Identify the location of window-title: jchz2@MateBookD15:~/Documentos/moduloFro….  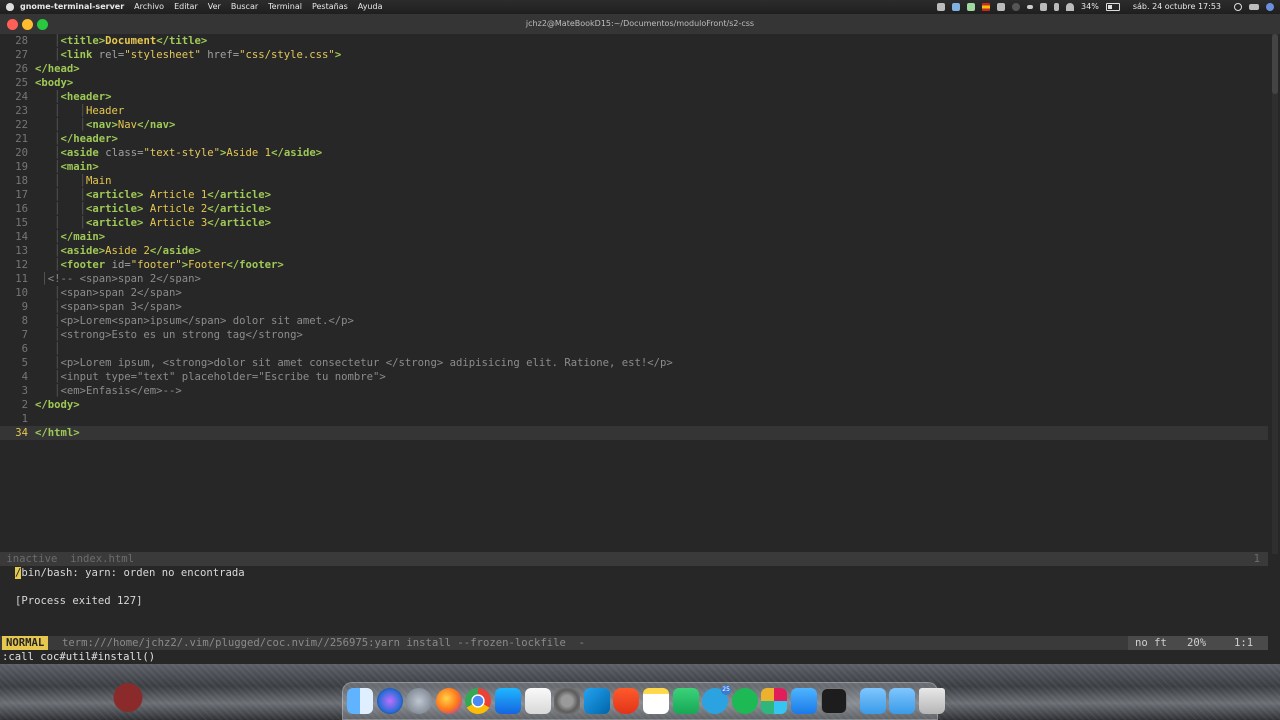
(640, 23).